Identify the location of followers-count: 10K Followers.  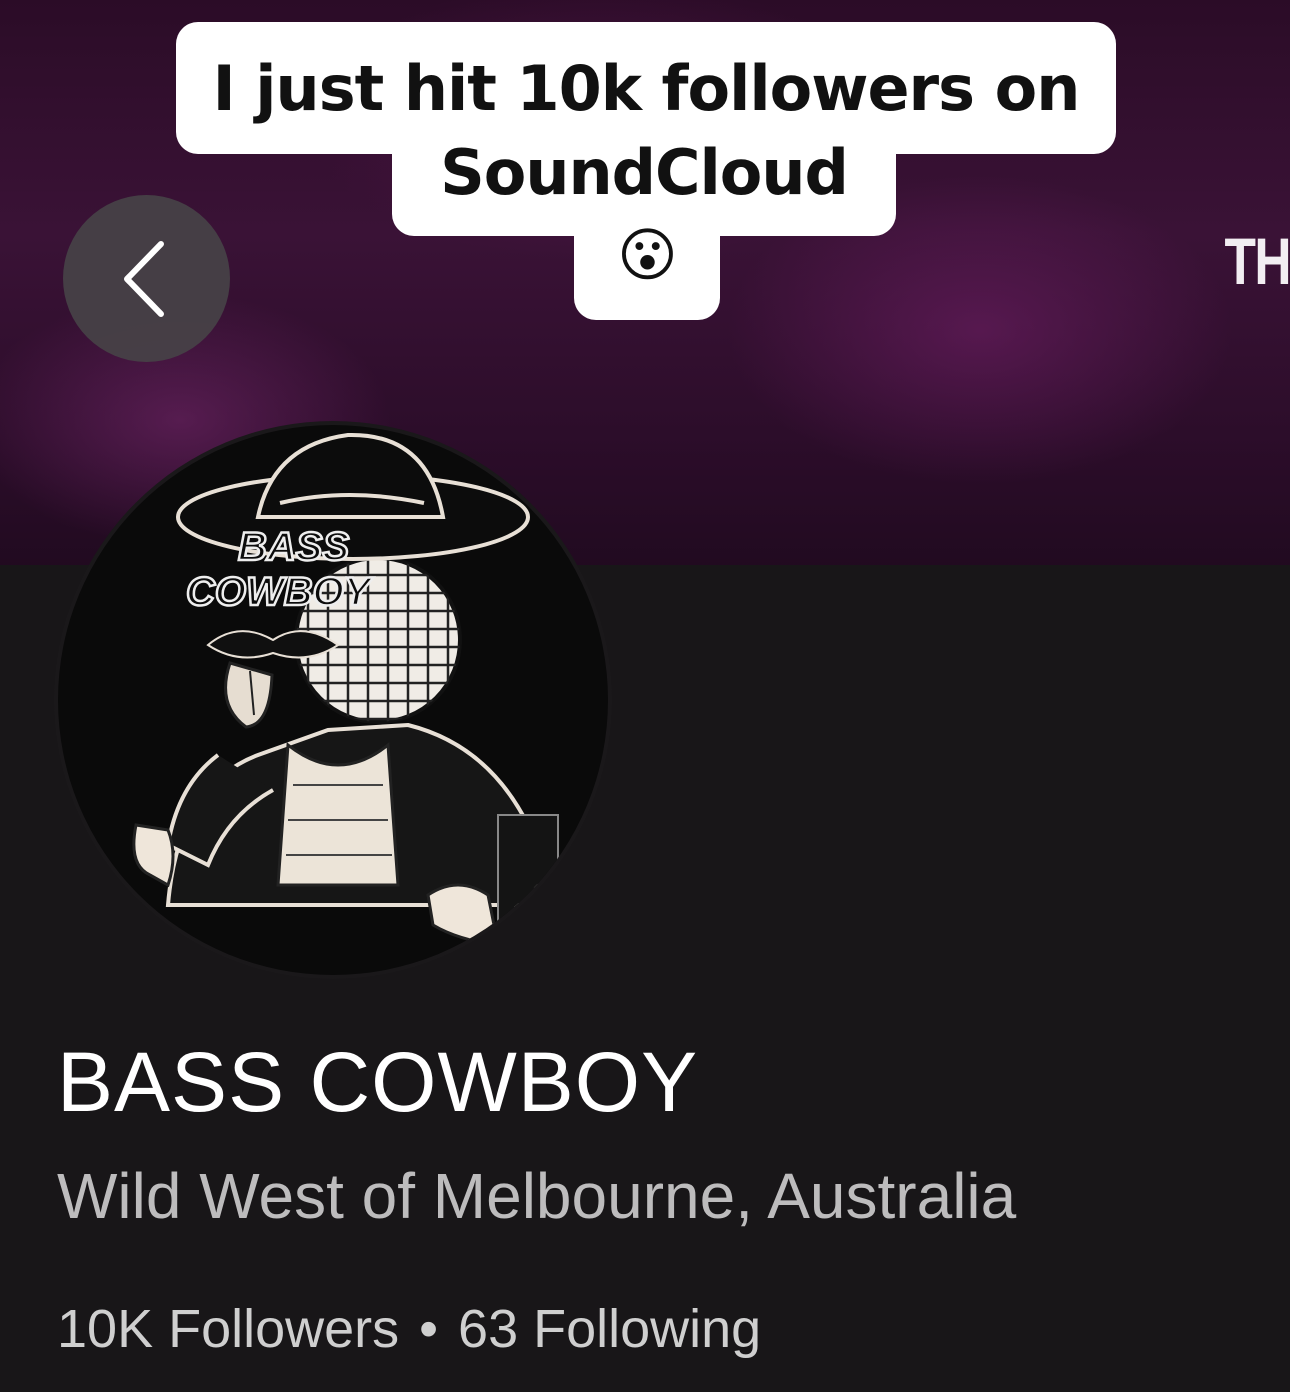
(228, 1329).